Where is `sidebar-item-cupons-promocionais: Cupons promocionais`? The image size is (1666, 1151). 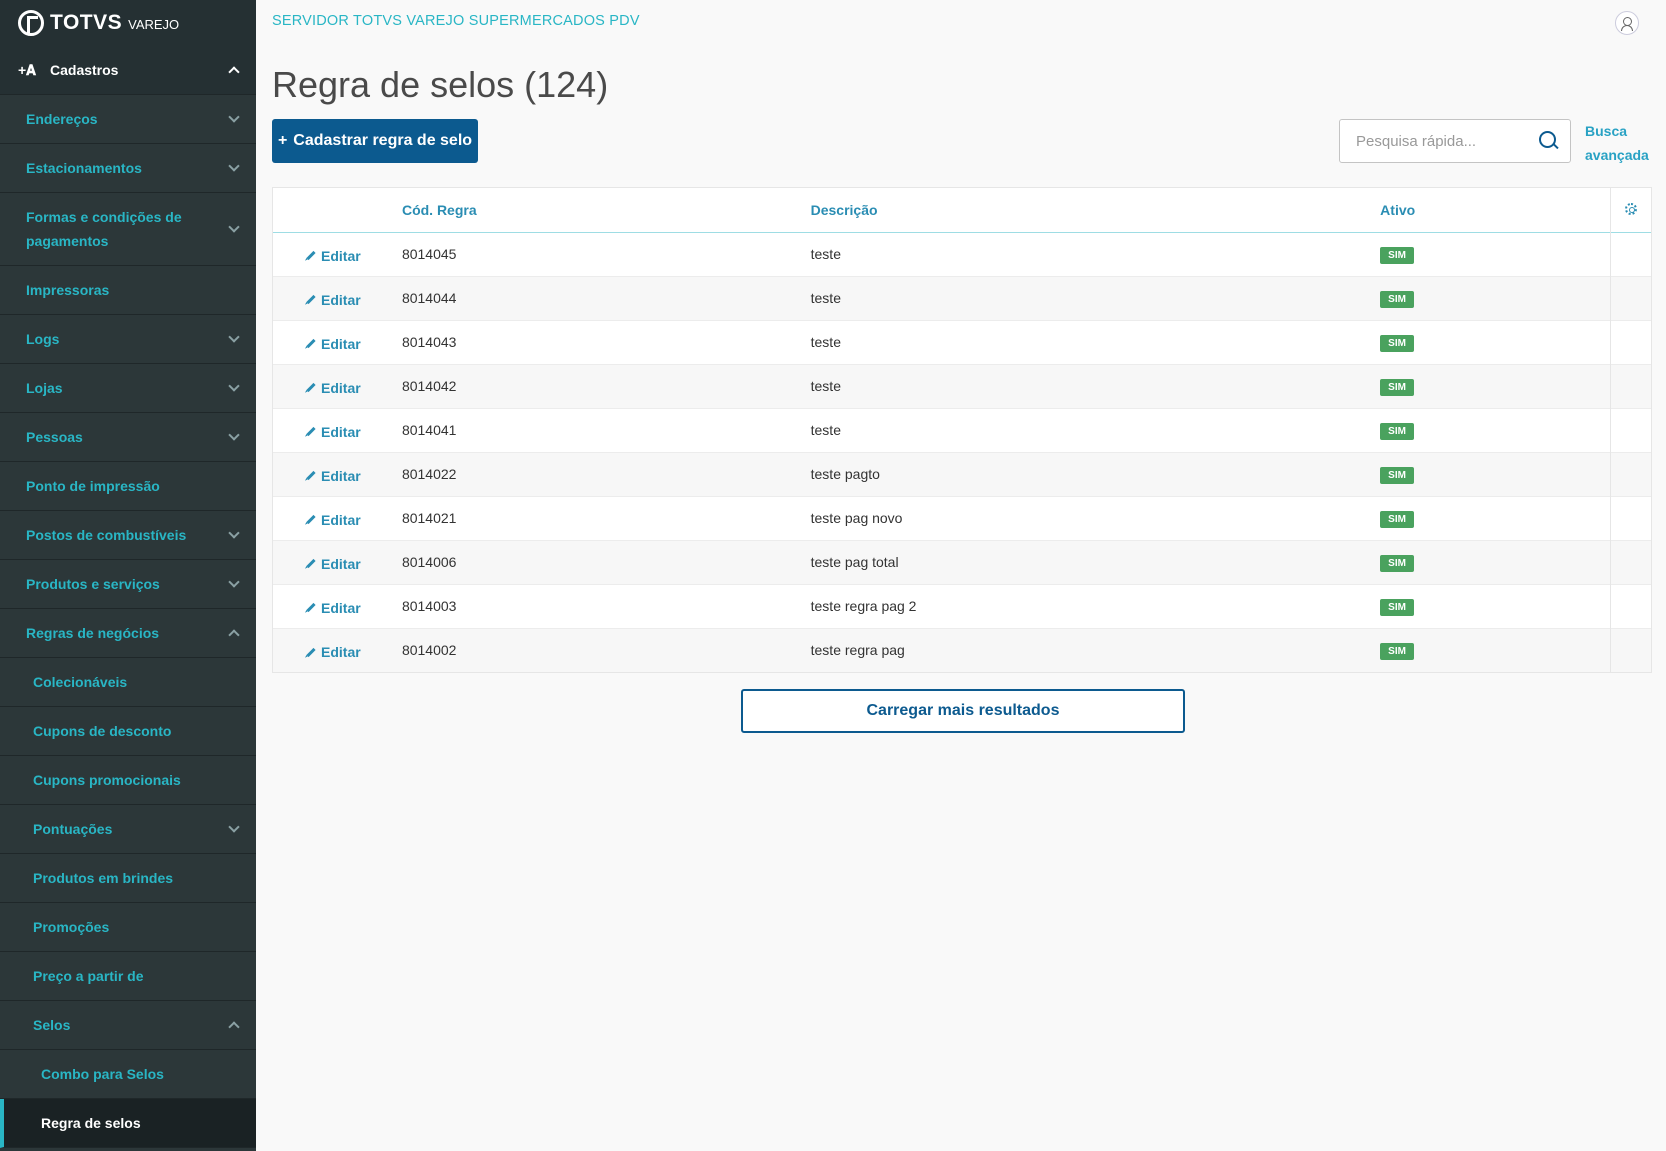 sidebar-item-cupons-promocionais: Cupons promocionais is located at coordinates (128, 780).